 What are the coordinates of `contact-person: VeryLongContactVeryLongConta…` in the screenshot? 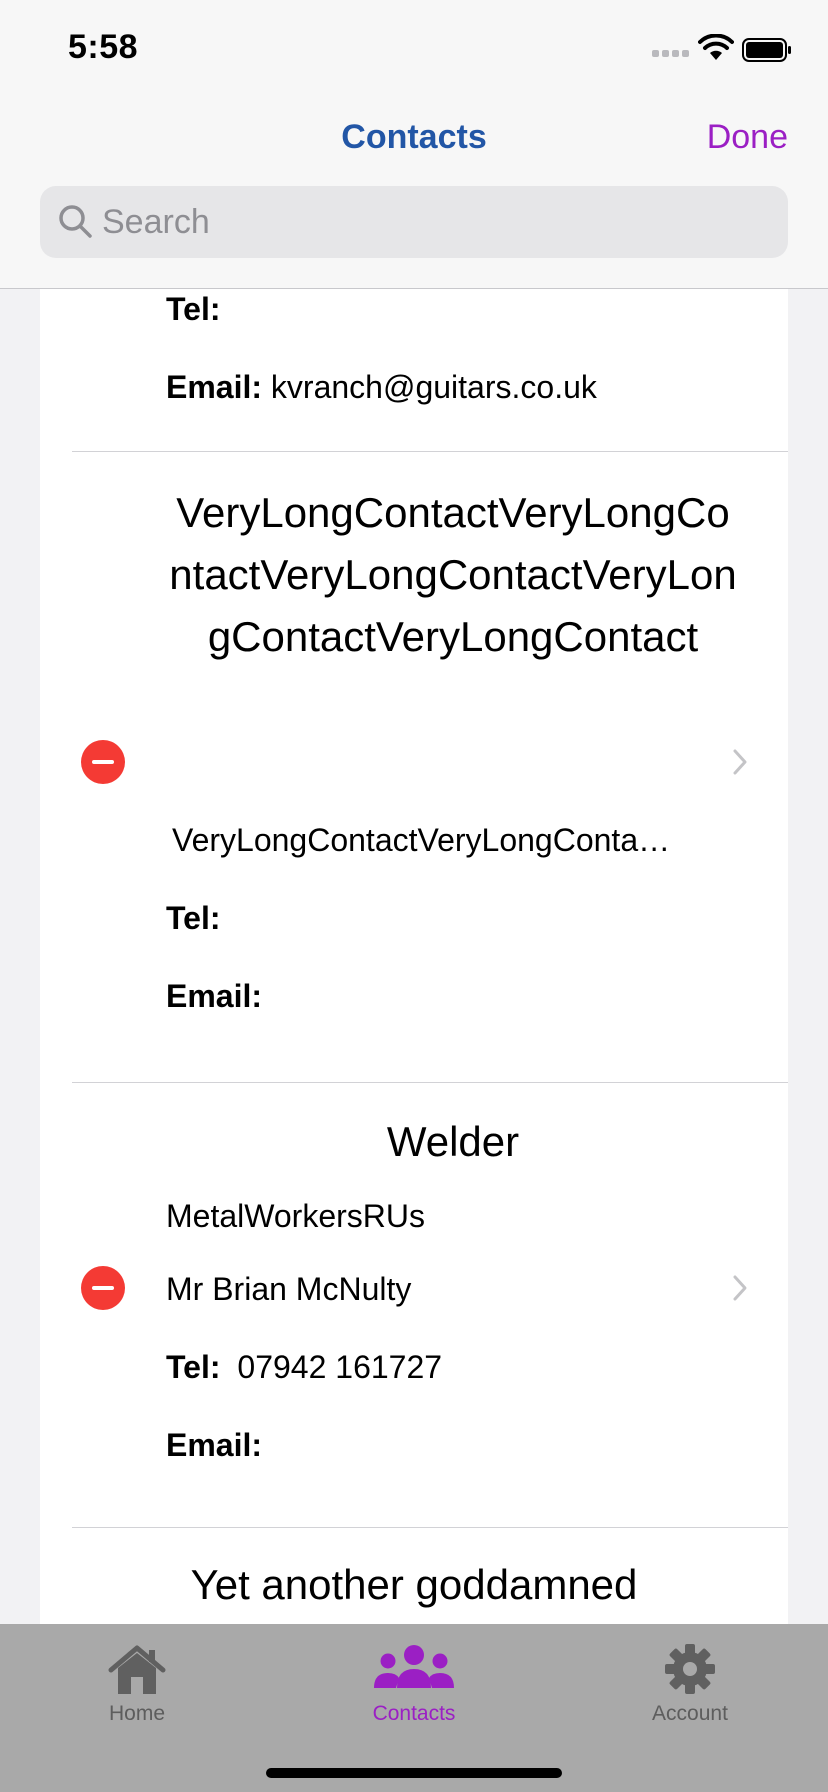 It's located at (421, 840).